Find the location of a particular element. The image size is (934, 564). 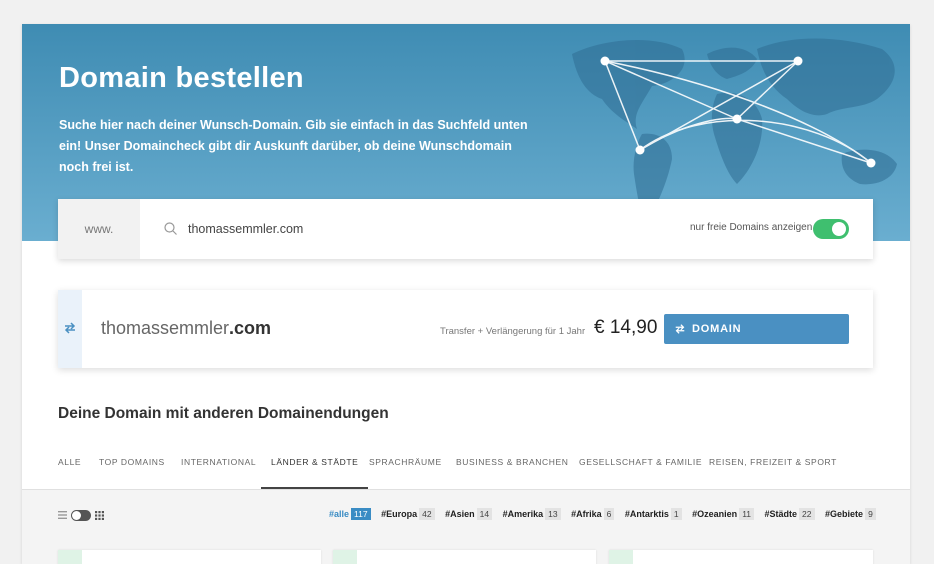

page-title: Domain bestellen is located at coordinates (181, 78).